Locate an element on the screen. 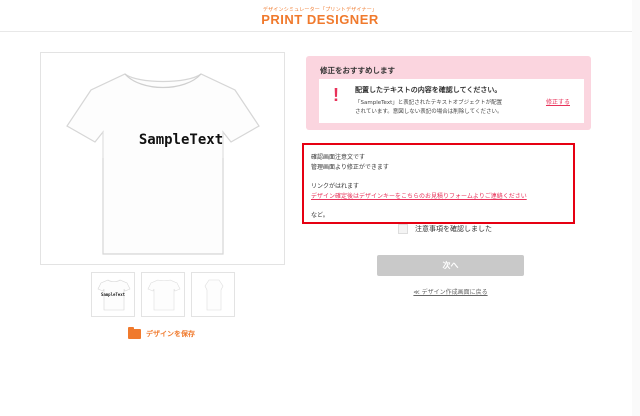 This screenshot has width=640, height=416. tshirt-back-icon is located at coordinates (164, 295).